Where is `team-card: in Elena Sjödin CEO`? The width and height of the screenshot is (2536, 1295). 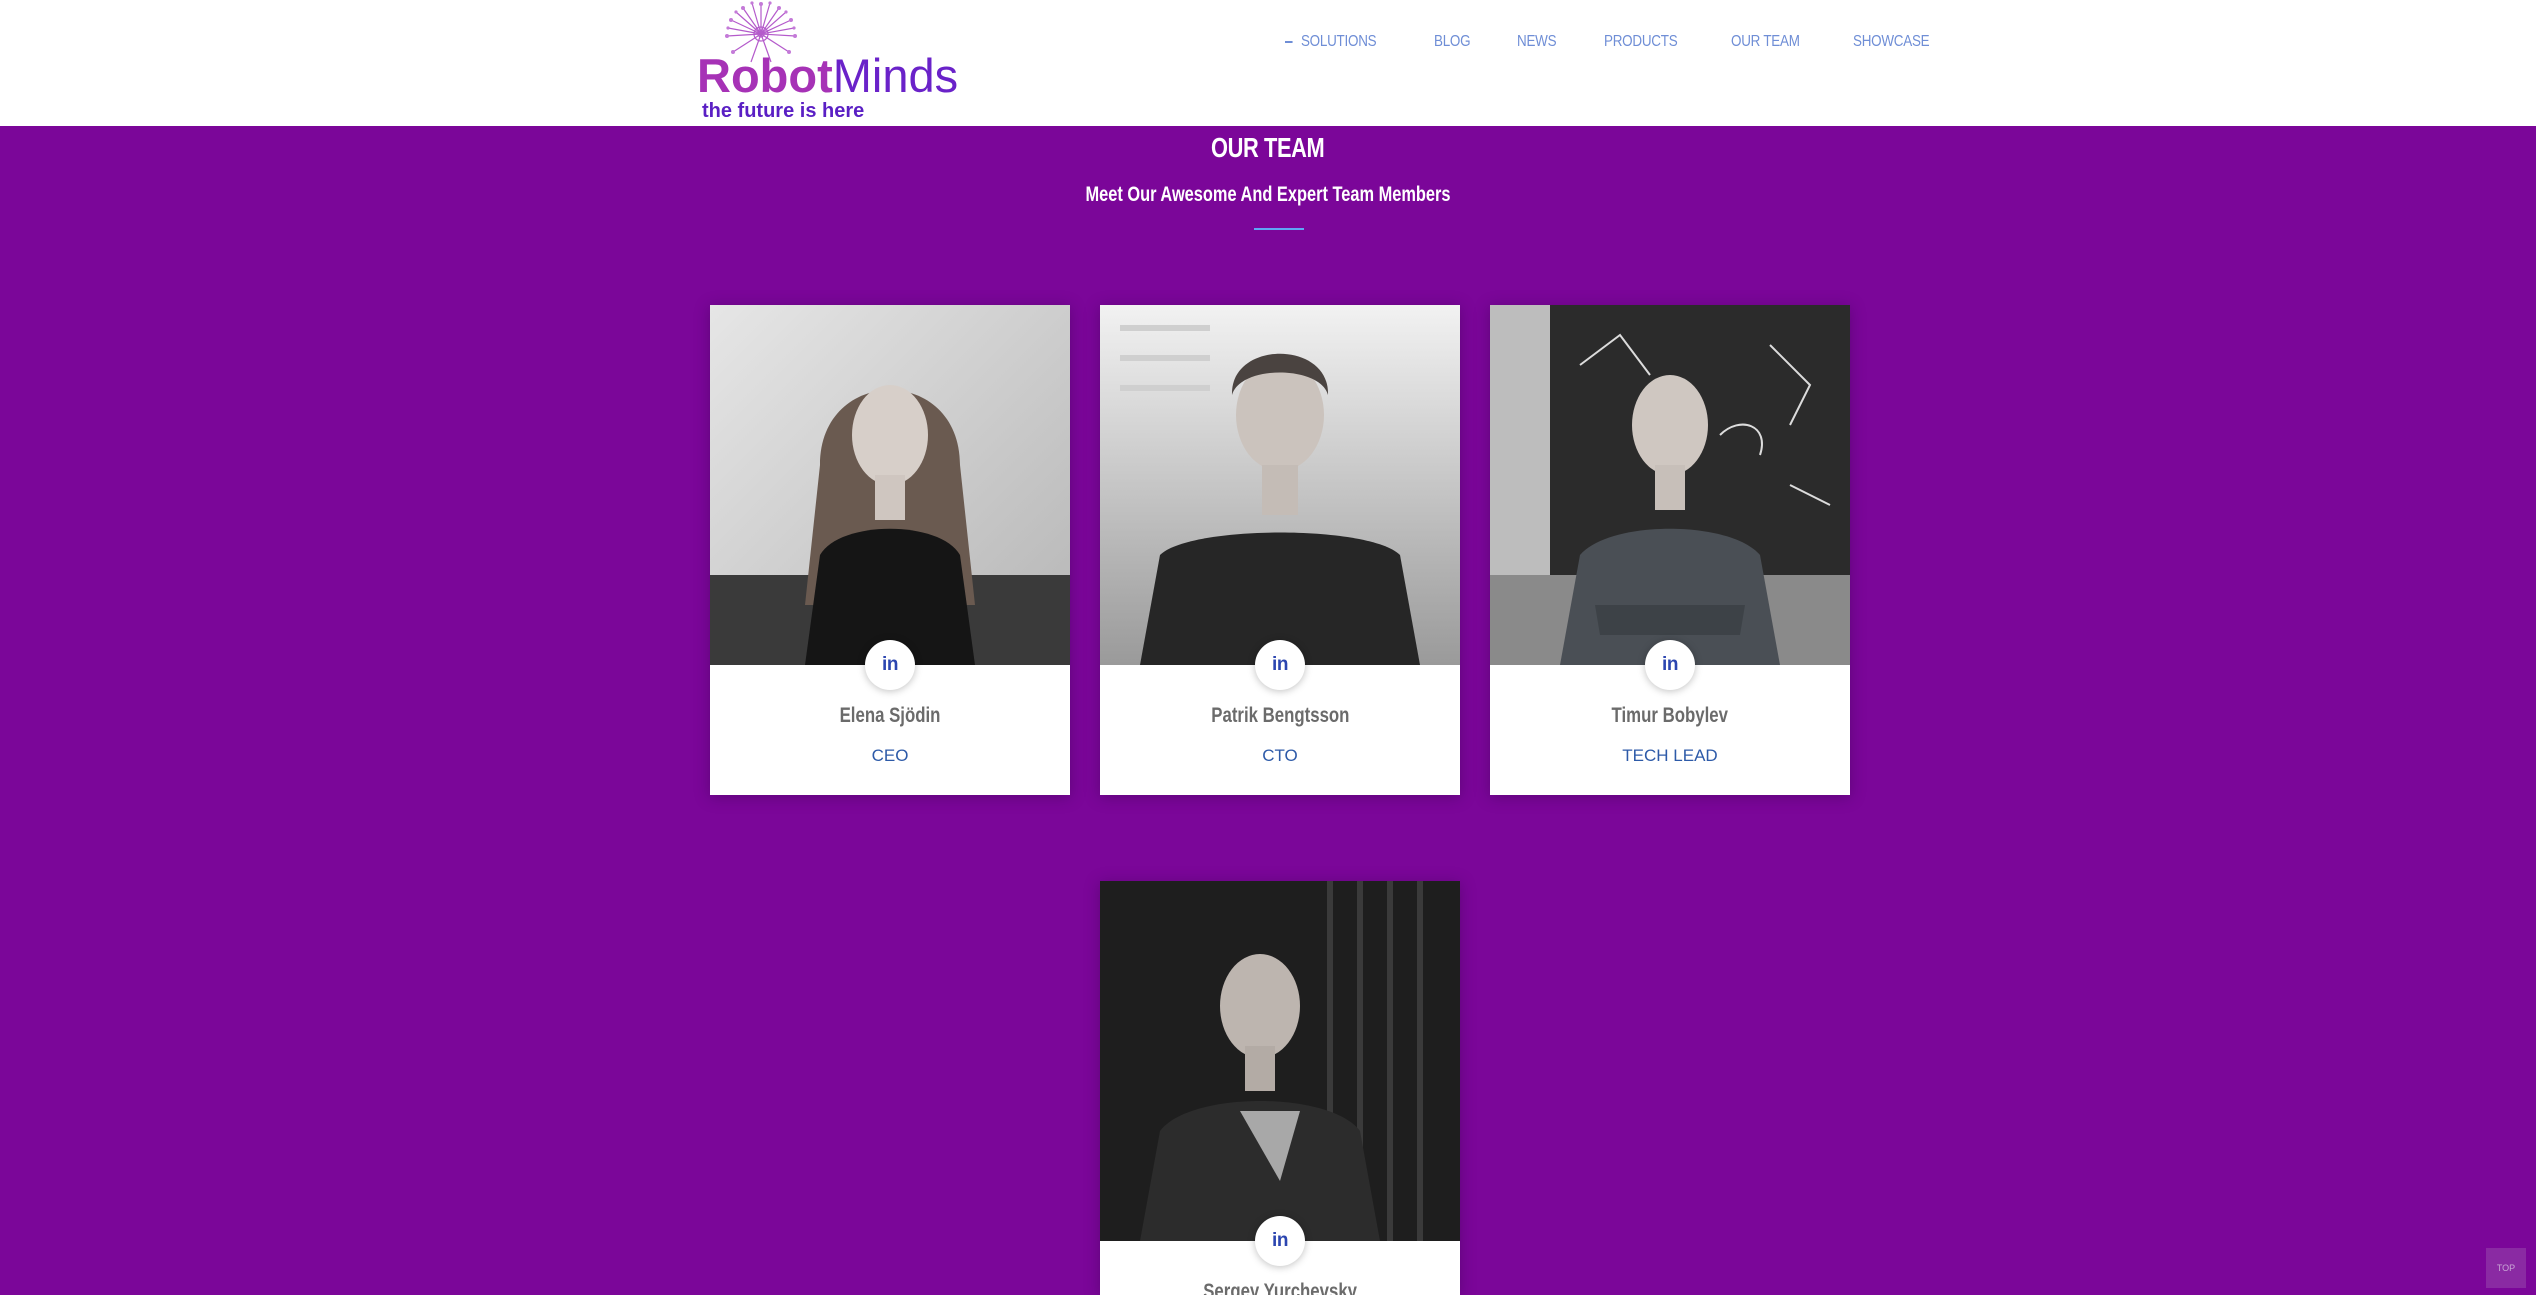 team-card: in Elena Sjödin CEO is located at coordinates (890, 550).